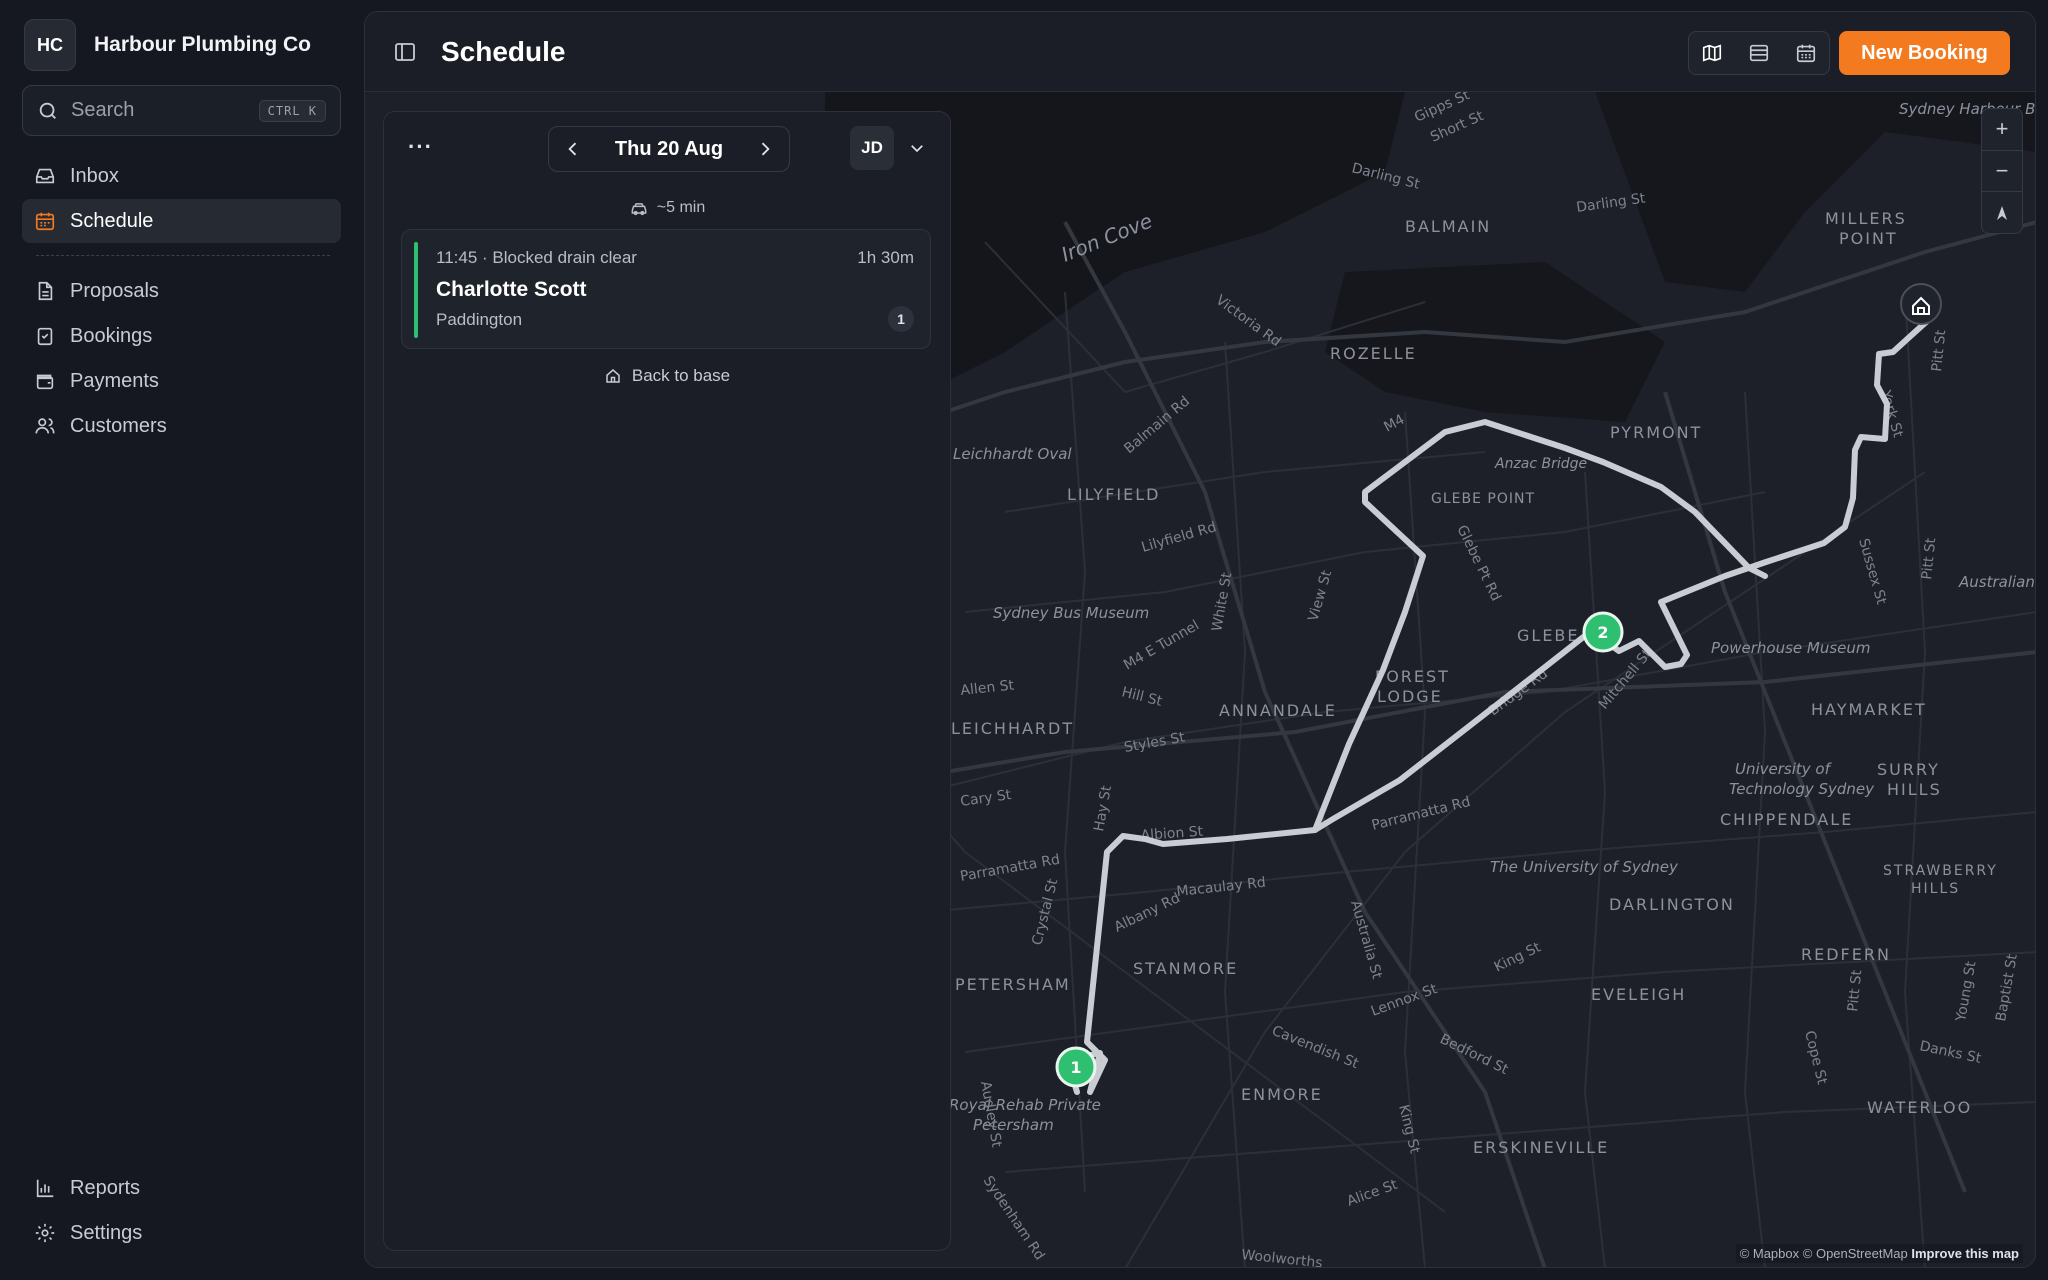  Describe the element at coordinates (901, 319) in the screenshot. I see `job-stop-number: 1` at that location.